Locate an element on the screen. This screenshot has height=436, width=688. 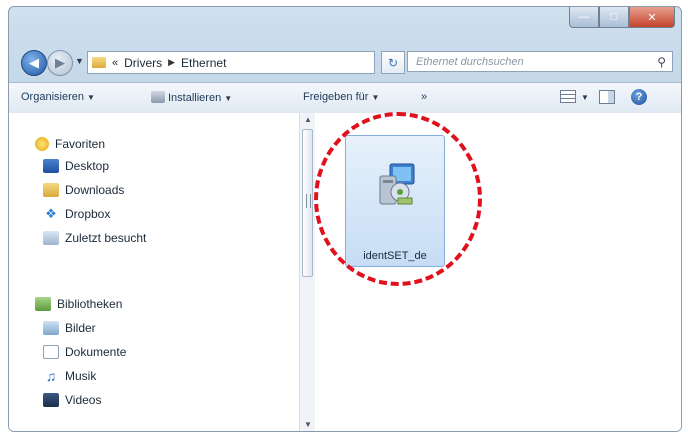
breadcrumb-ethernet: Ethernet is located at coordinates (203, 63).